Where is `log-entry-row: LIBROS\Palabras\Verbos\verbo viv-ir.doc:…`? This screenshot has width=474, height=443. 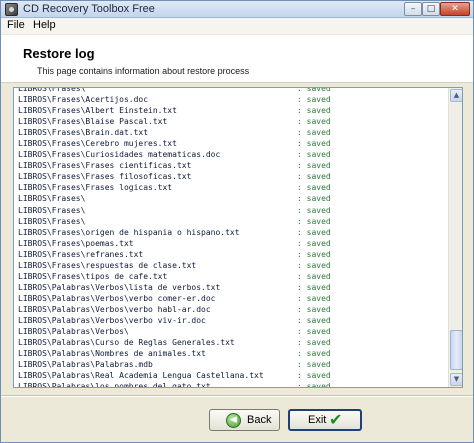 log-entry-row: LIBROS\Palabras\Verbos\verbo viv-ir.doc:… is located at coordinates (233, 320).